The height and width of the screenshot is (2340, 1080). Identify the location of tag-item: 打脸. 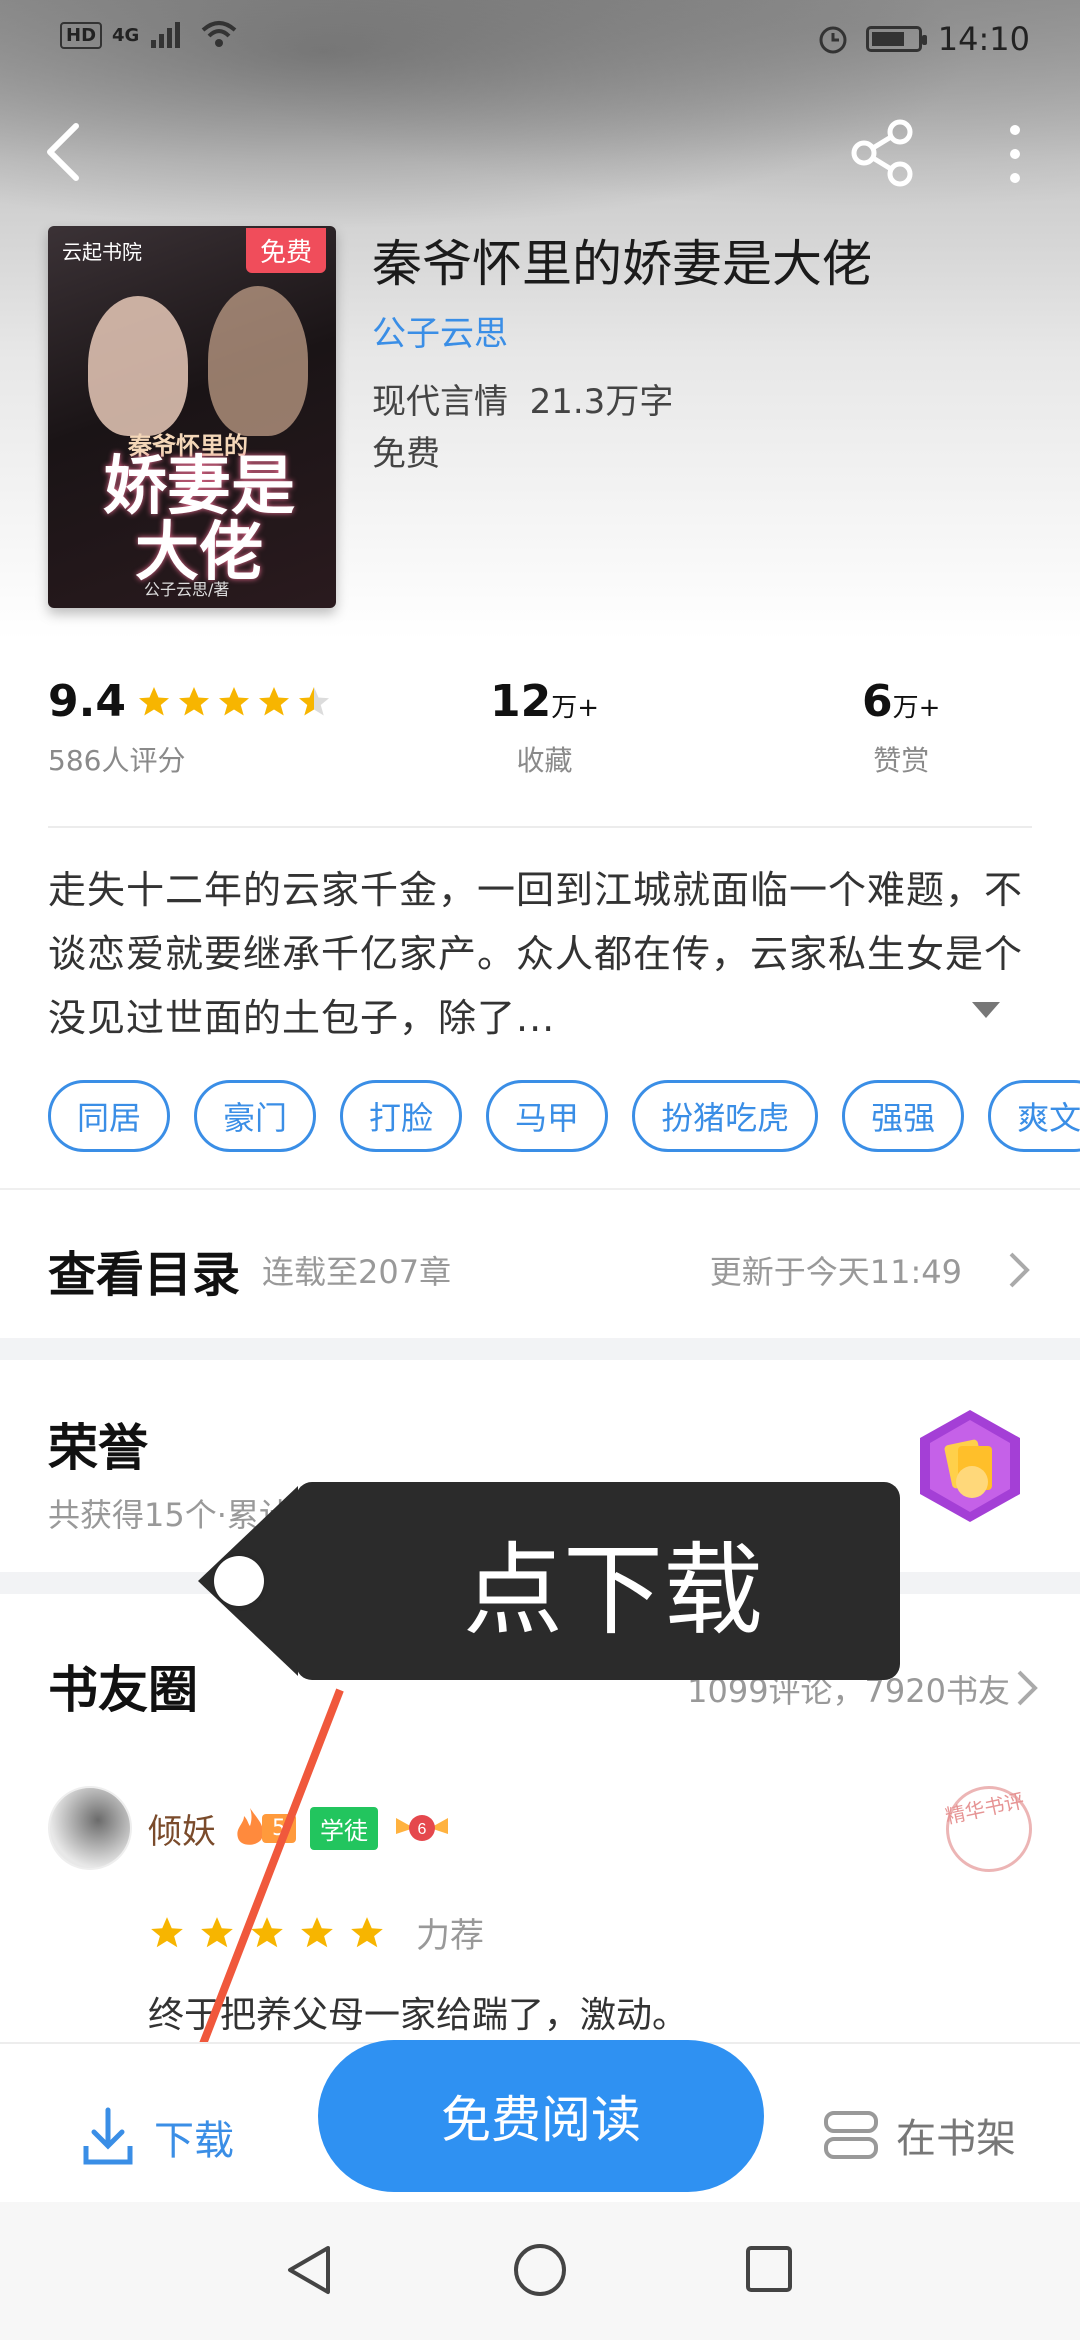
(401, 1116).